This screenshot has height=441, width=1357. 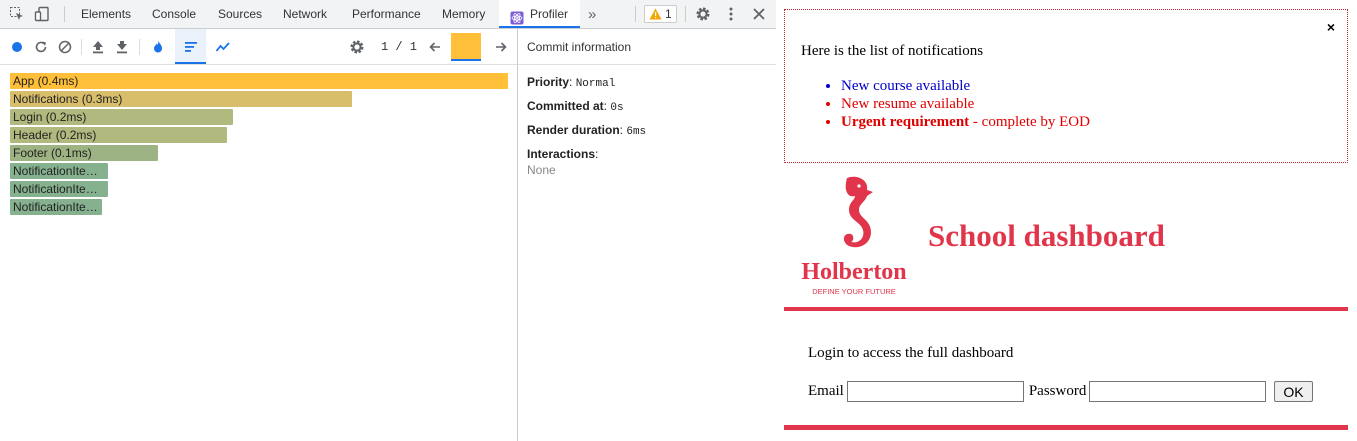 I want to click on ranked-bar: Login (0.2ms), so click(x=121, y=117).